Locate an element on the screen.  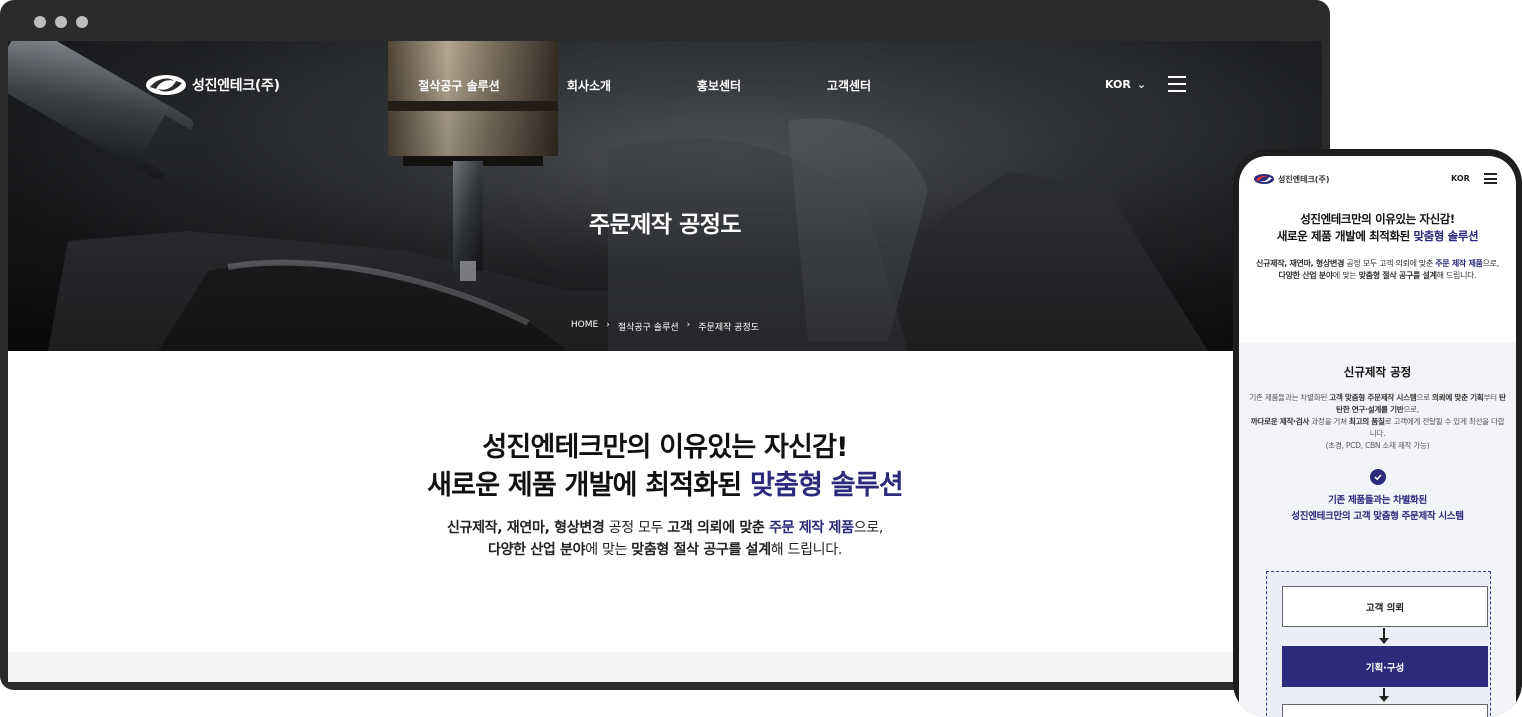
mobile-text: 공정 모두 고객 의뢰에 맞춘 is located at coordinates (1390, 263).